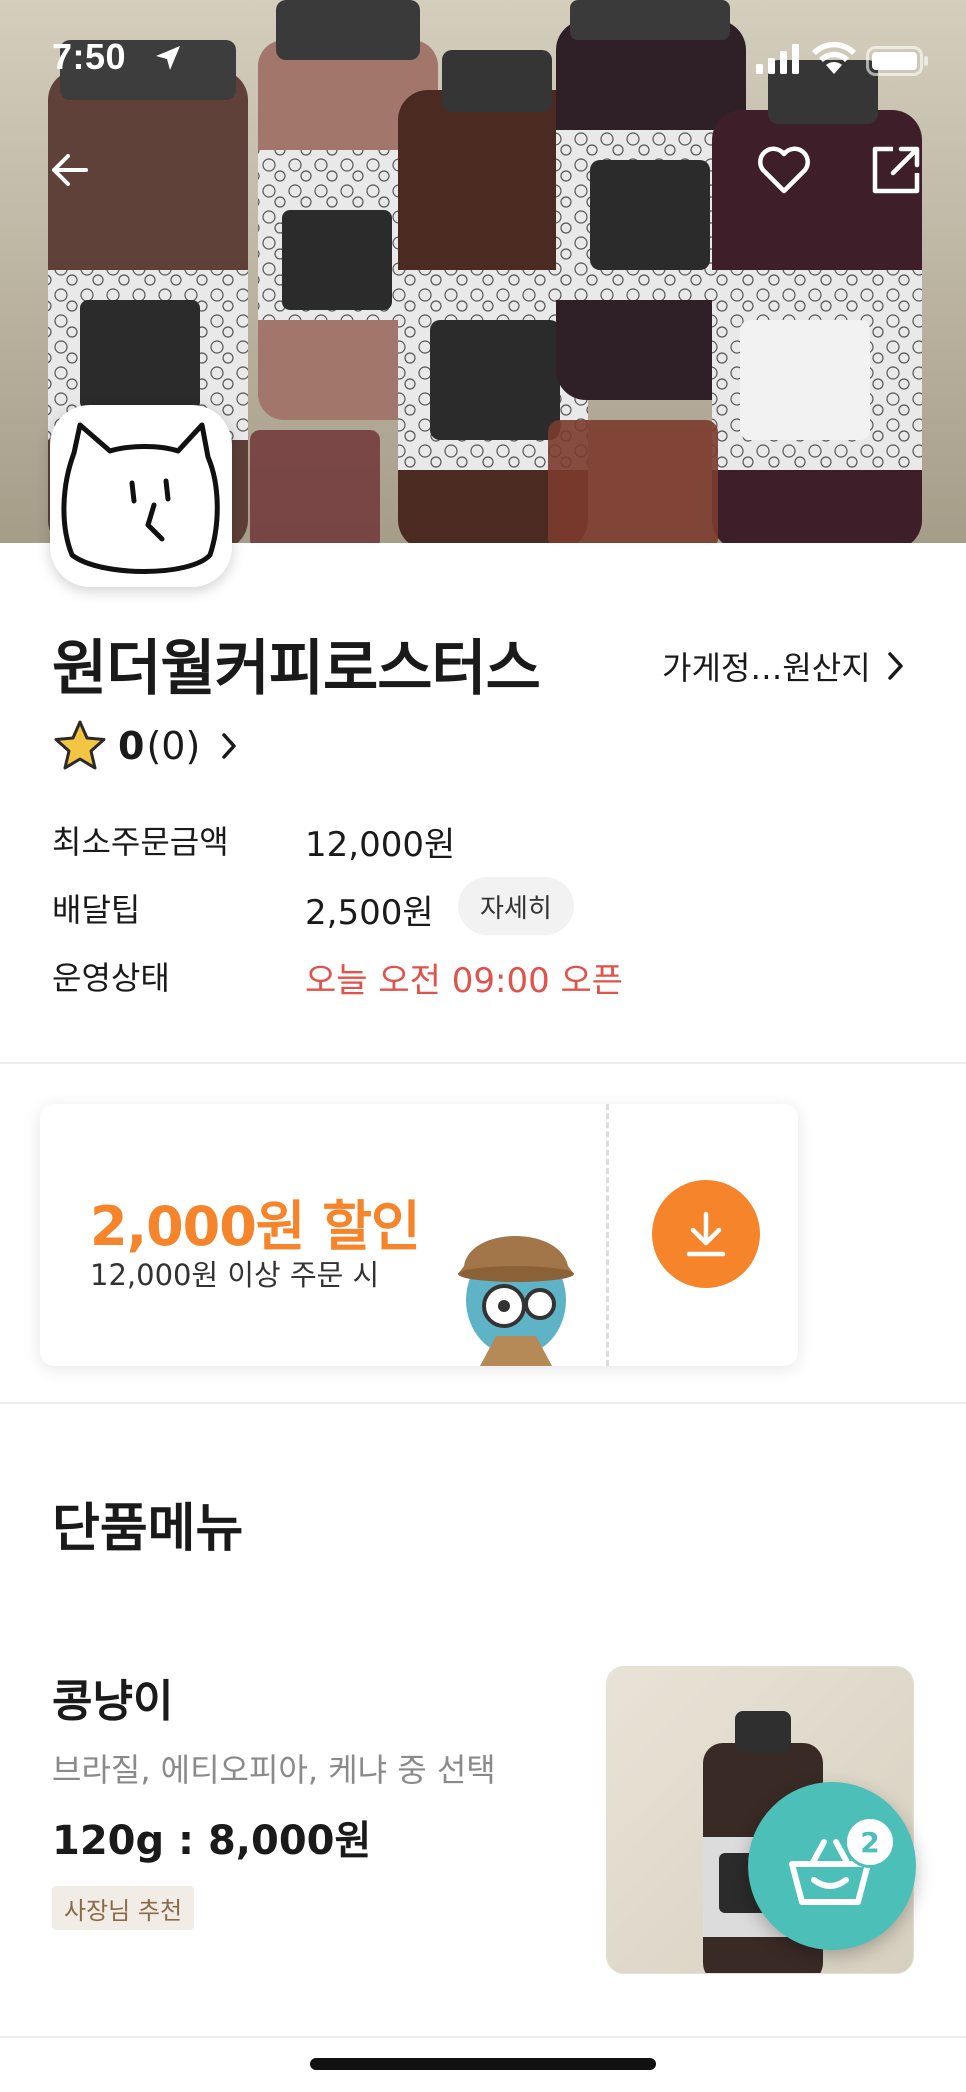  I want to click on star-icon, so click(80, 745).